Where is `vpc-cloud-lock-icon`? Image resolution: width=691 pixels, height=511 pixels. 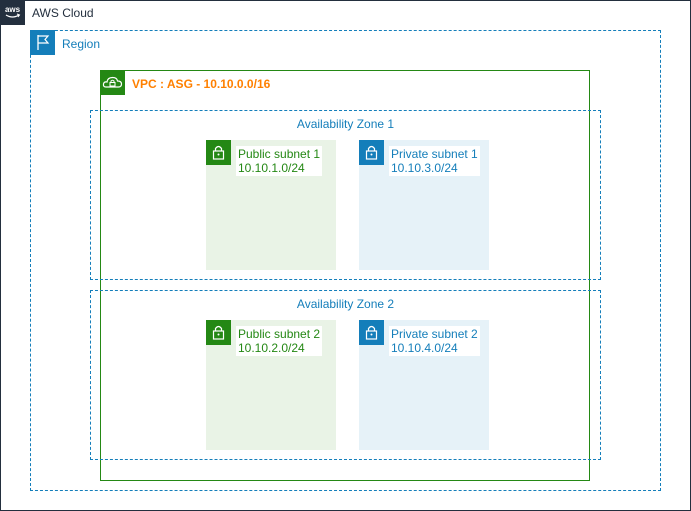 vpc-cloud-lock-icon is located at coordinates (112, 82).